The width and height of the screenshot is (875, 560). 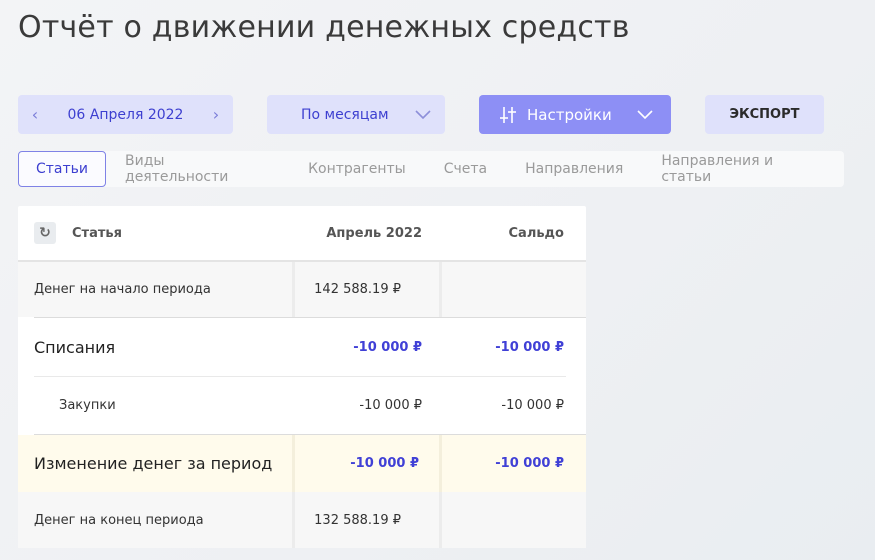 I want to click on settings-button: Настройки, so click(x=575, y=114).